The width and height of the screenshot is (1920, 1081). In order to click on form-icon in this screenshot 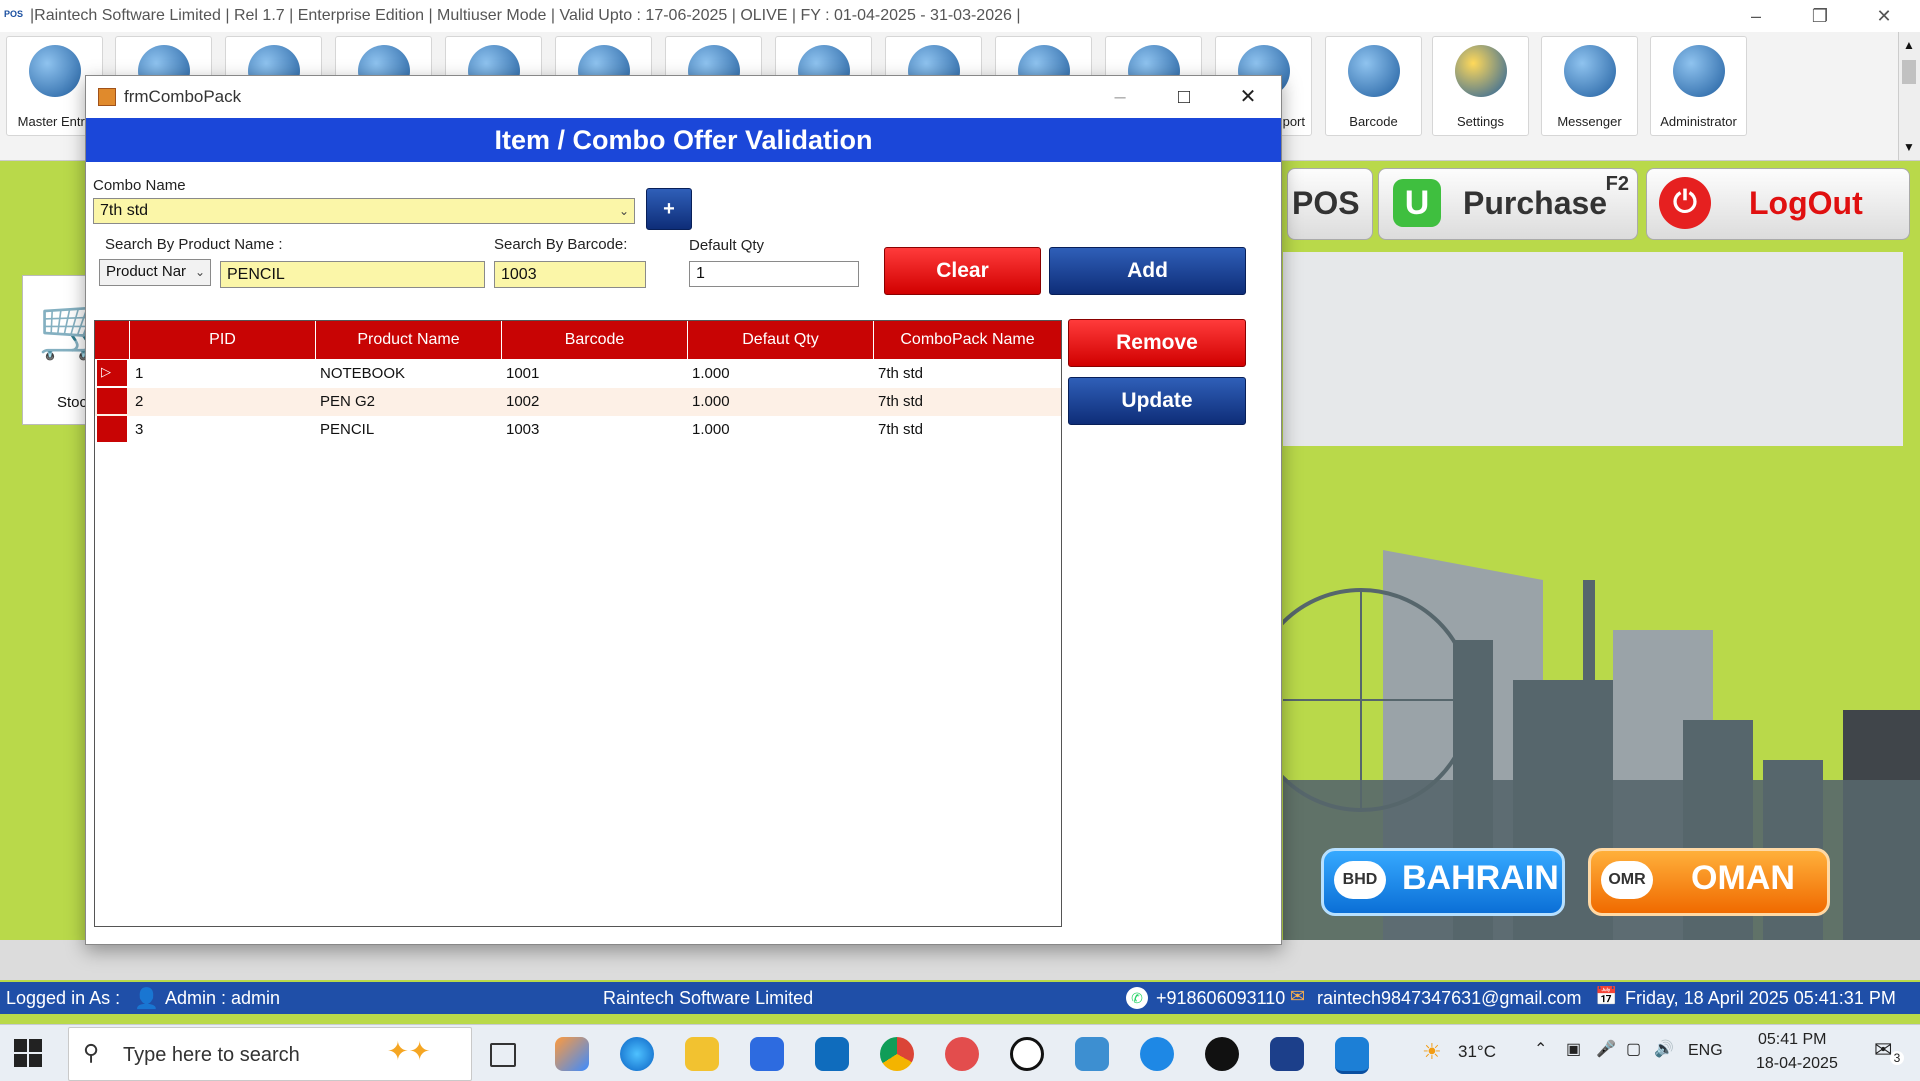, I will do `click(107, 97)`.